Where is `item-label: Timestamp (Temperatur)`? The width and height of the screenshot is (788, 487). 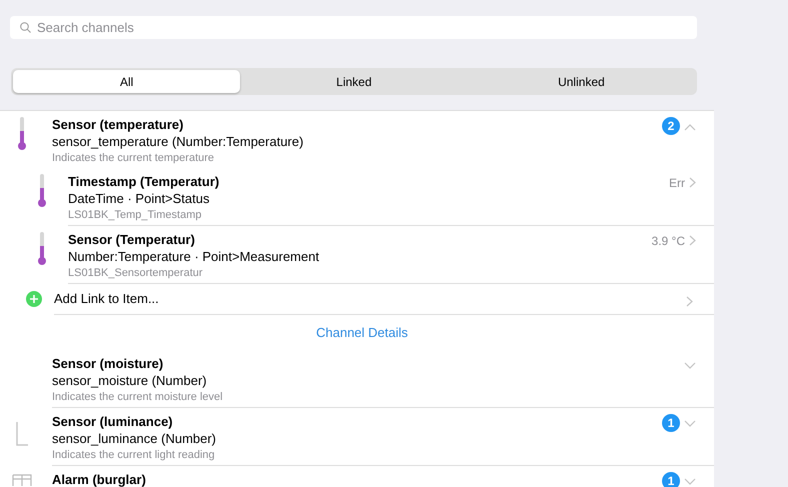 item-label: Timestamp (Temperatur) is located at coordinates (144, 182).